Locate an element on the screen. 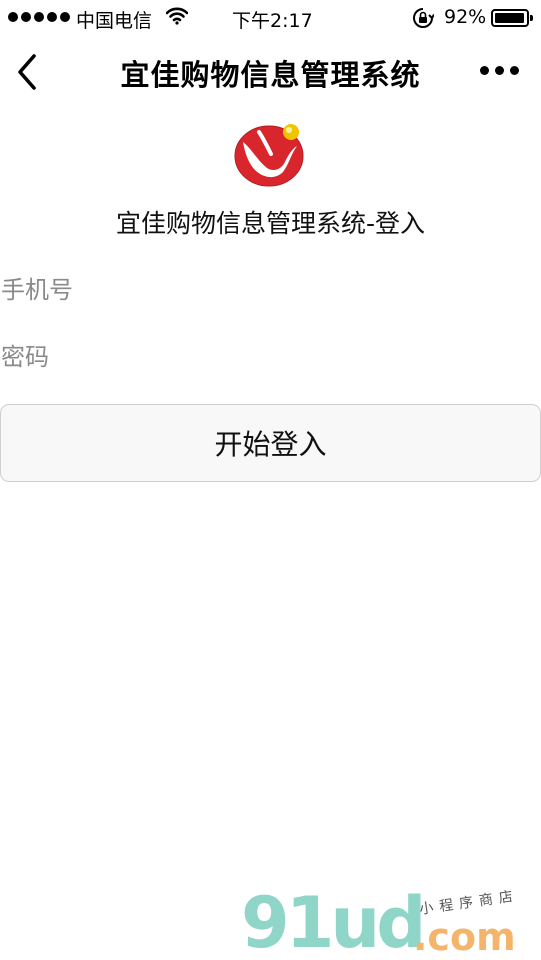  watermark-brand: 91ud is located at coordinates (333, 921).